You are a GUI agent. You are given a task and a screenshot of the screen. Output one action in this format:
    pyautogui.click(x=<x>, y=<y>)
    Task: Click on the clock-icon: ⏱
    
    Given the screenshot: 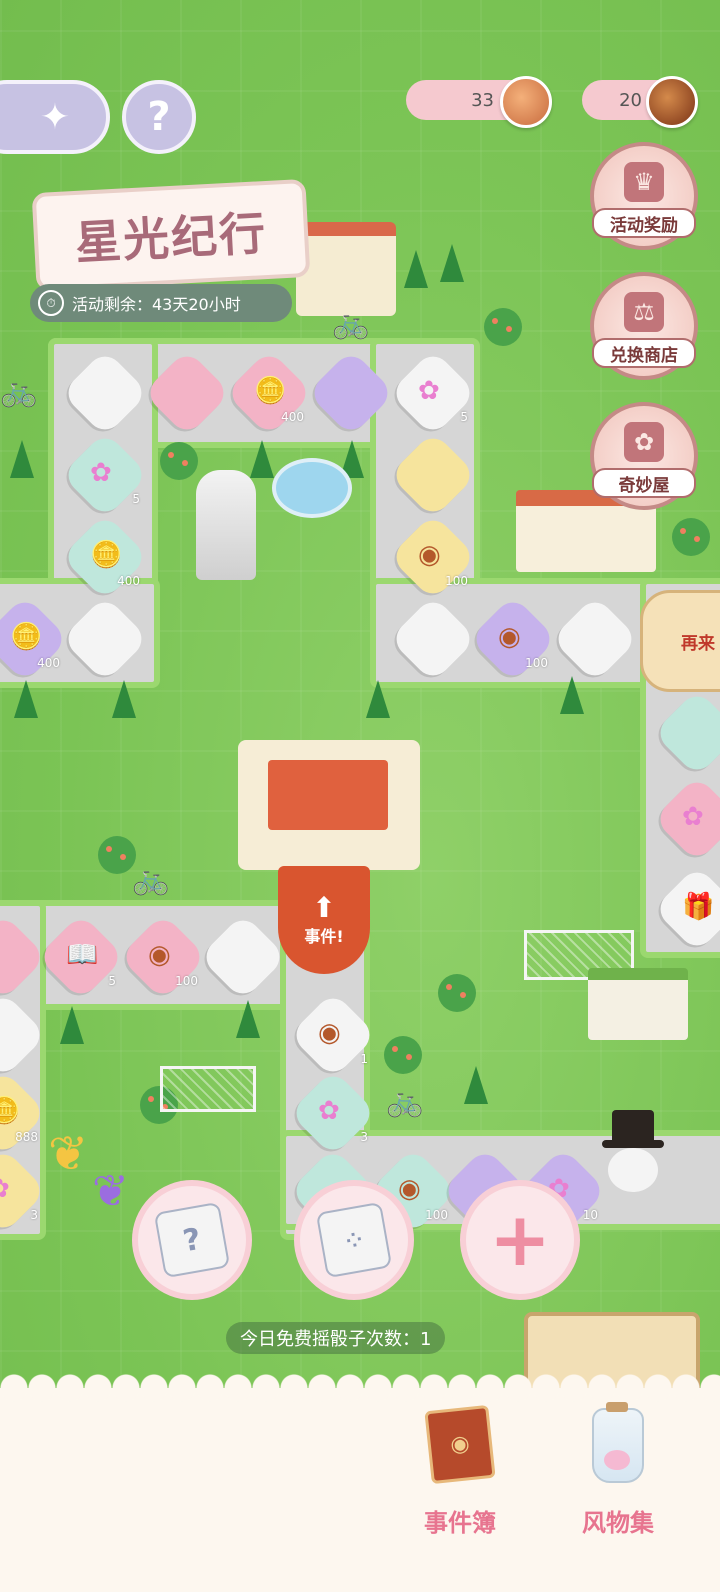 What is the action you would take?
    pyautogui.click(x=51, y=303)
    